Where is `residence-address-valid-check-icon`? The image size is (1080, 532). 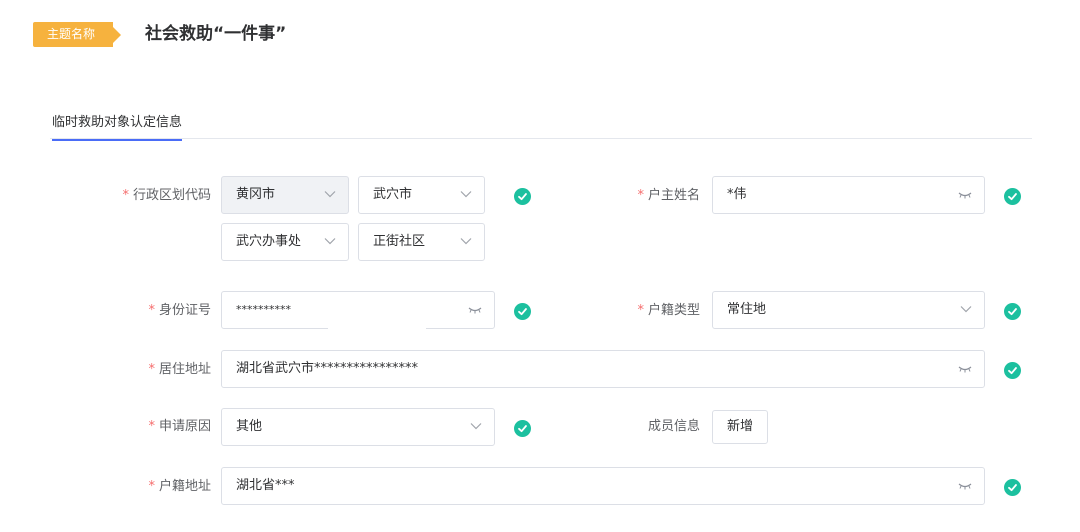 residence-address-valid-check-icon is located at coordinates (1012, 370).